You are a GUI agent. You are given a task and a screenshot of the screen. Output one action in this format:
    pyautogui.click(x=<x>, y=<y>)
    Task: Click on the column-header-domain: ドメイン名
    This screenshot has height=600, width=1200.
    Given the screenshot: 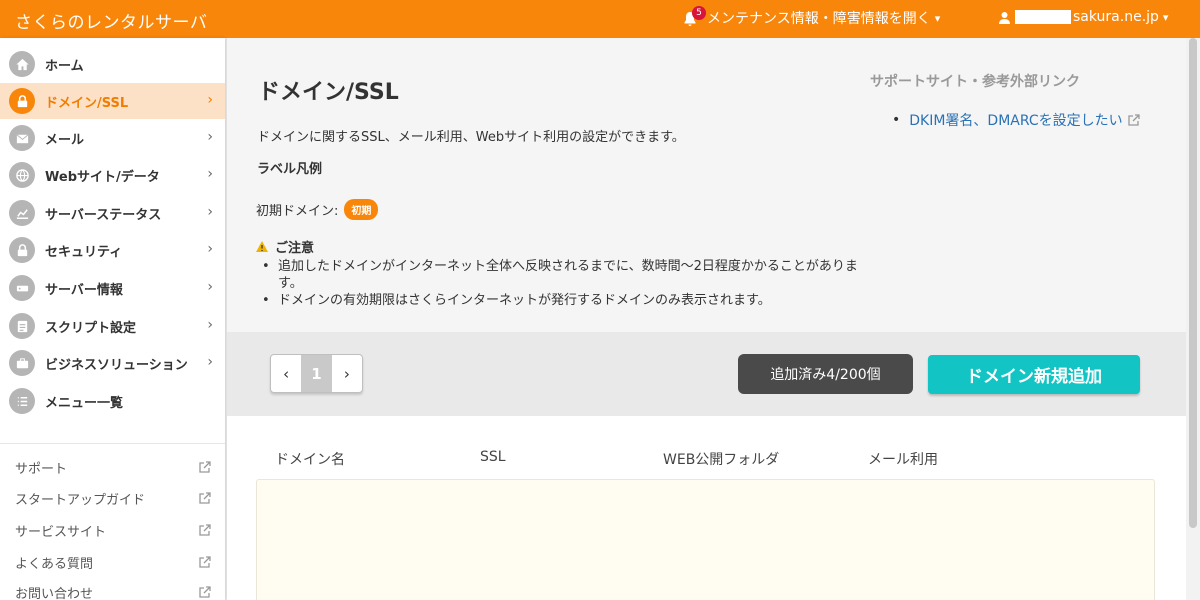 What is the action you would take?
    pyautogui.click(x=310, y=460)
    